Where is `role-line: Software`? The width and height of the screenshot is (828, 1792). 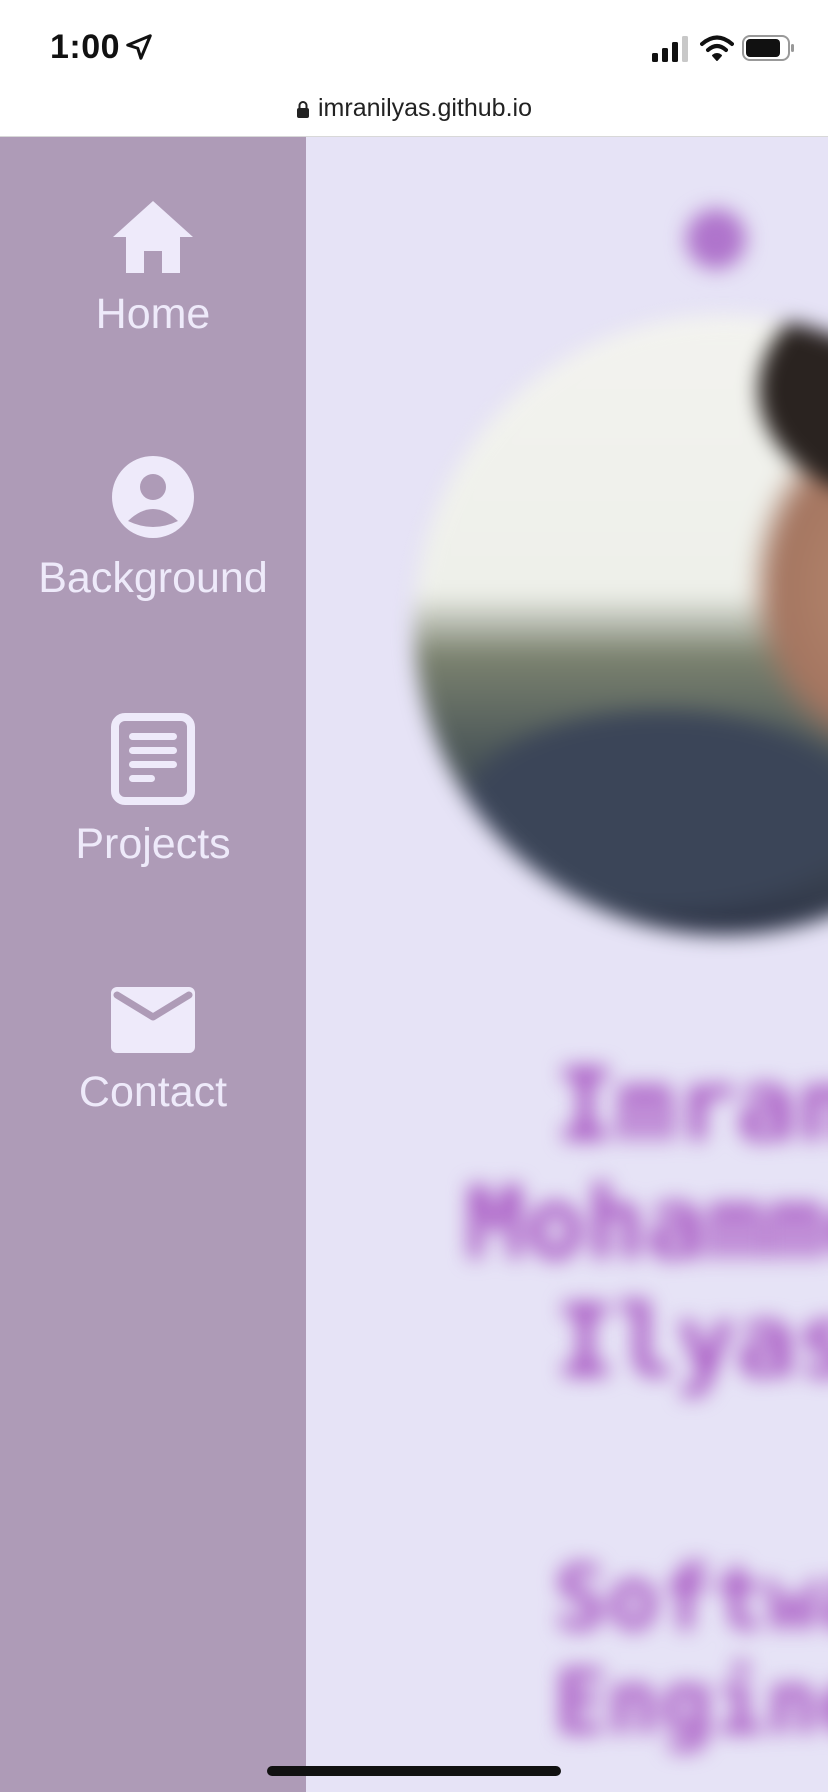 role-line: Software is located at coordinates (691, 1598).